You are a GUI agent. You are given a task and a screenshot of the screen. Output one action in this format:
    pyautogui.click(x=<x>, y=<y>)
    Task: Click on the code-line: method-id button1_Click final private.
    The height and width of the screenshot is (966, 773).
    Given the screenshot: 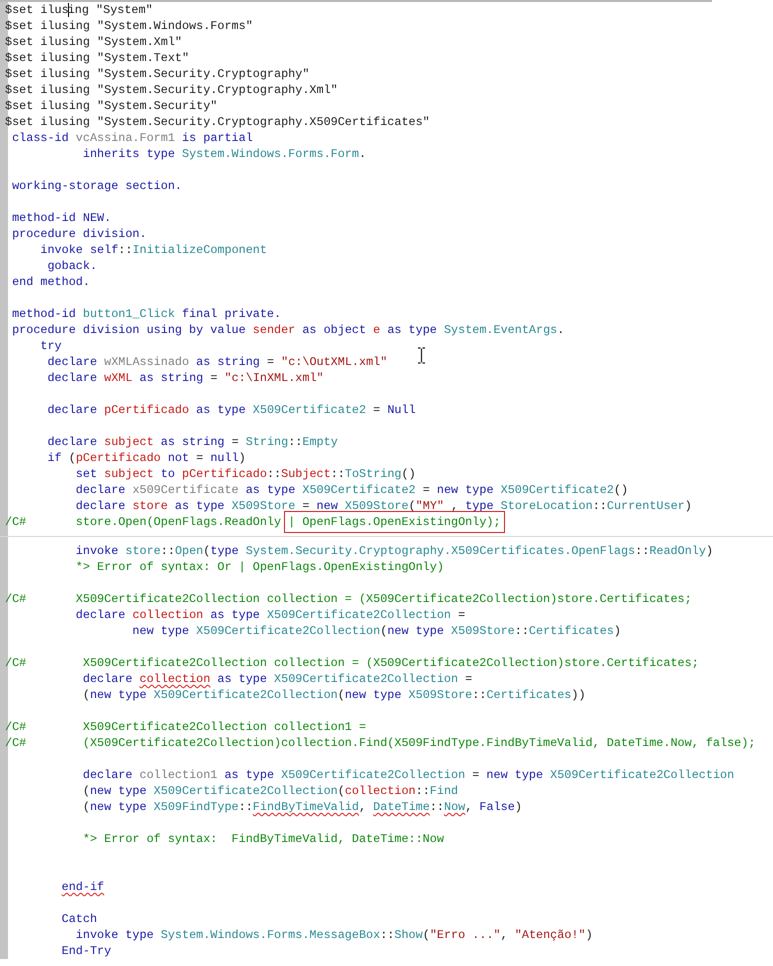 What is the action you would take?
    pyautogui.click(x=146, y=314)
    